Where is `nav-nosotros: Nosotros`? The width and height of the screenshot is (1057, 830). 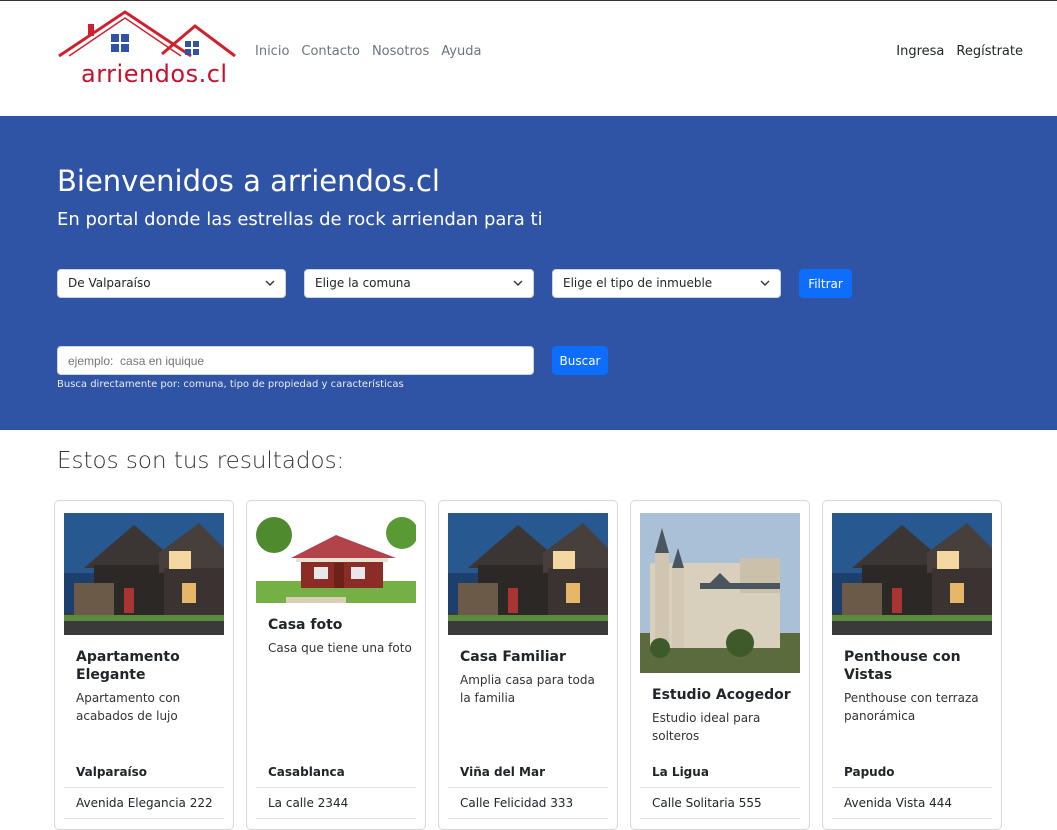
nav-nosotros: Nosotros is located at coordinates (400, 51).